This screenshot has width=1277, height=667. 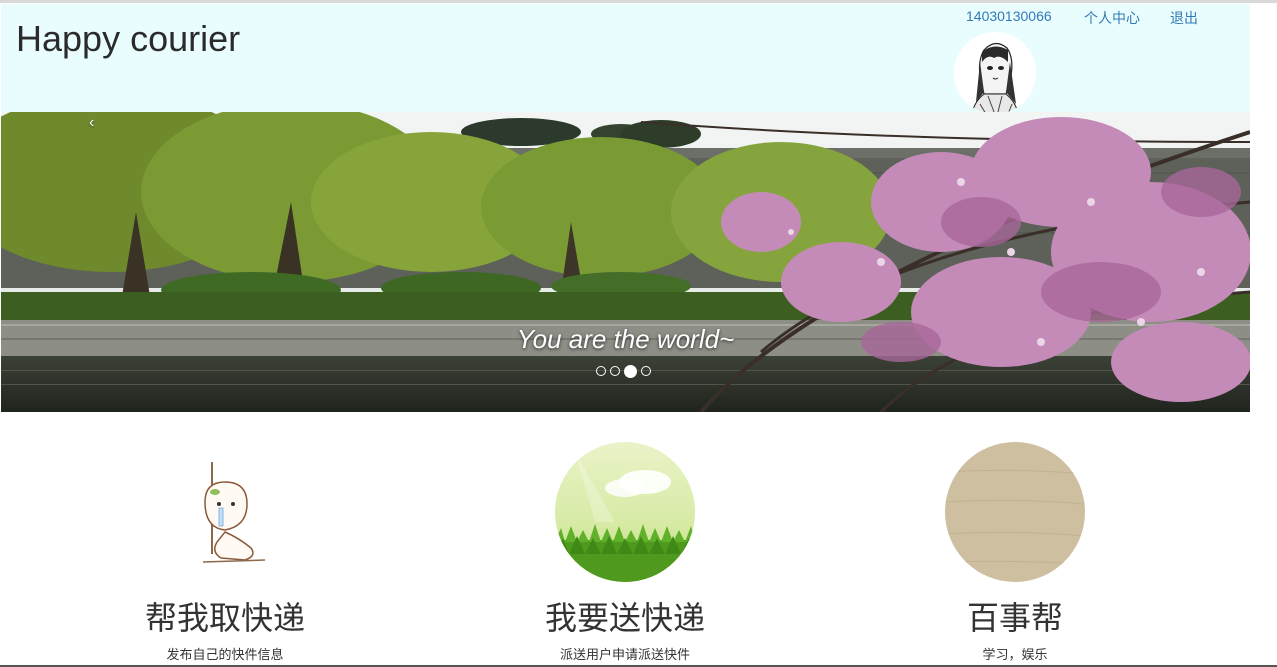 What do you see at coordinates (91, 123) in the screenshot?
I see `carousel-prev-control: ‹` at bounding box center [91, 123].